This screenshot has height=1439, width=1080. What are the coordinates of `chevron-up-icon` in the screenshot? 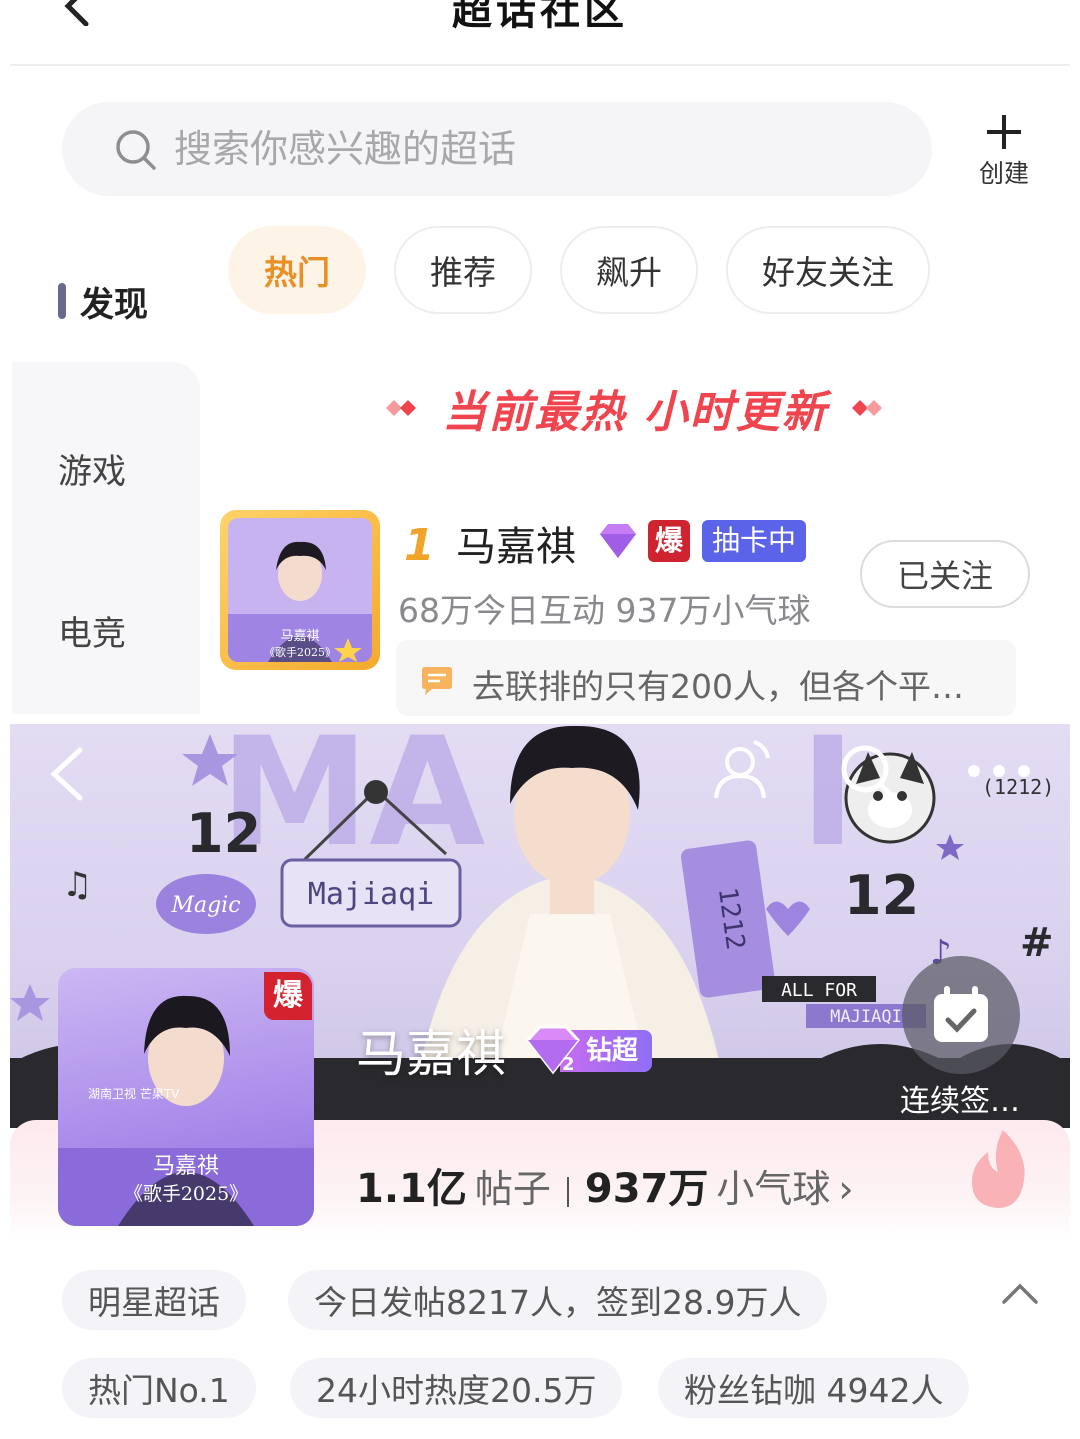 It's located at (1020, 1294).